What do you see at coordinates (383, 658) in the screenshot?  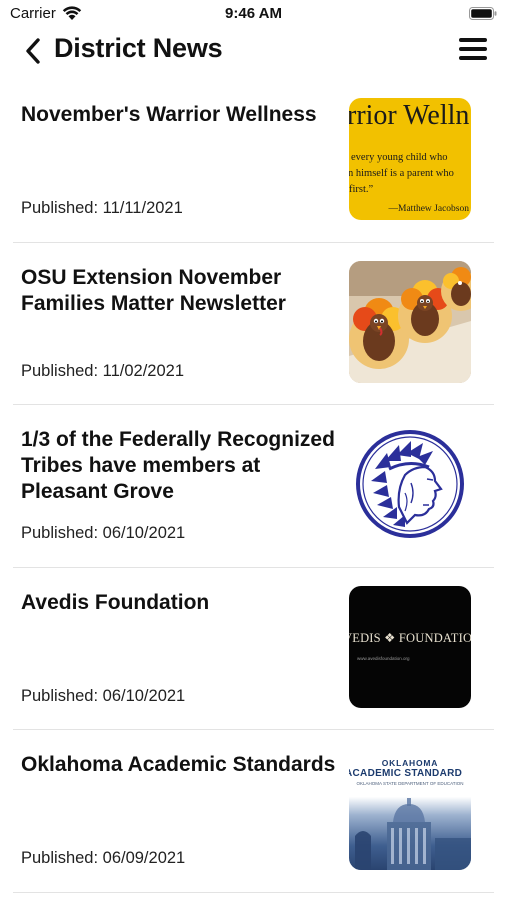 I see `thumbnail-avedis-url: www.avedisfoundation.org` at bounding box center [383, 658].